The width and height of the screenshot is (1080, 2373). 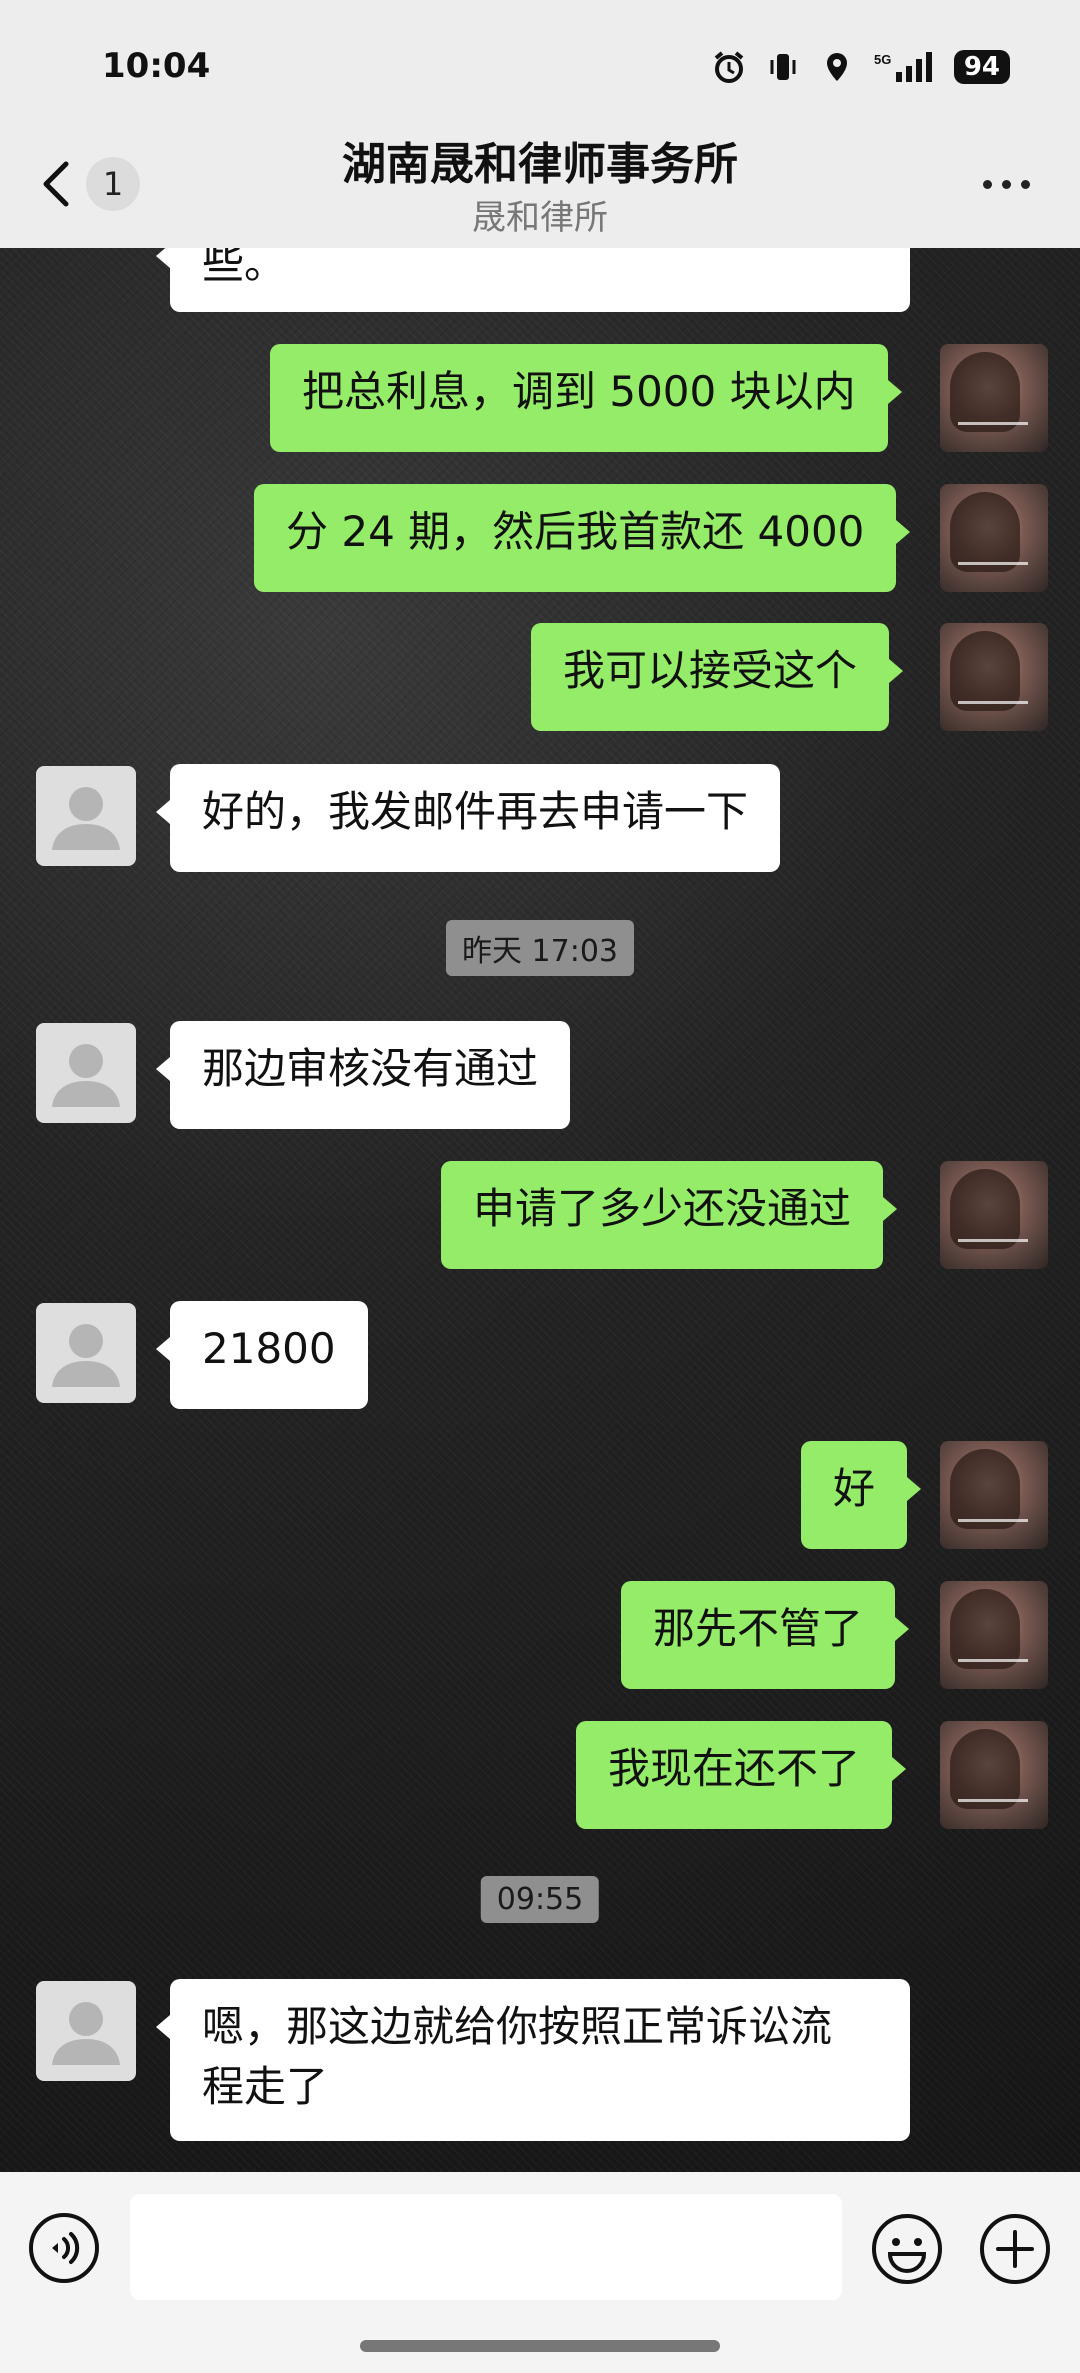 What do you see at coordinates (981, 67) in the screenshot?
I see `battery-indicator: 94` at bounding box center [981, 67].